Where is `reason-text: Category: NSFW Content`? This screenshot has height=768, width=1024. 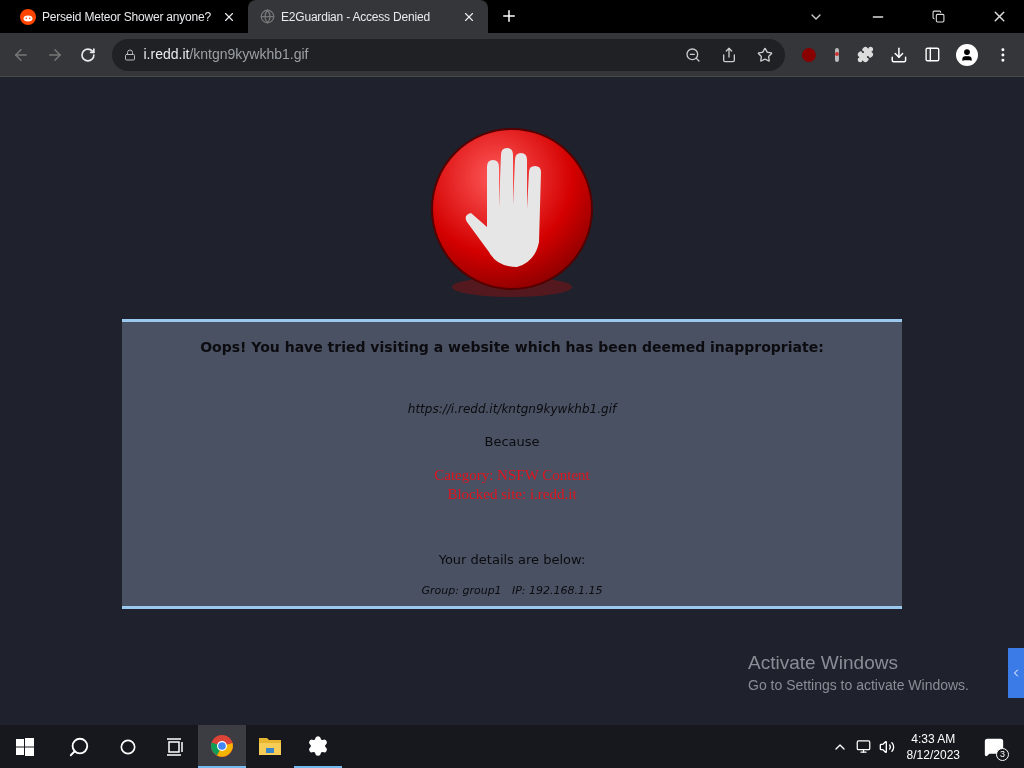
reason-text: Category: NSFW Content is located at coordinates (512, 475).